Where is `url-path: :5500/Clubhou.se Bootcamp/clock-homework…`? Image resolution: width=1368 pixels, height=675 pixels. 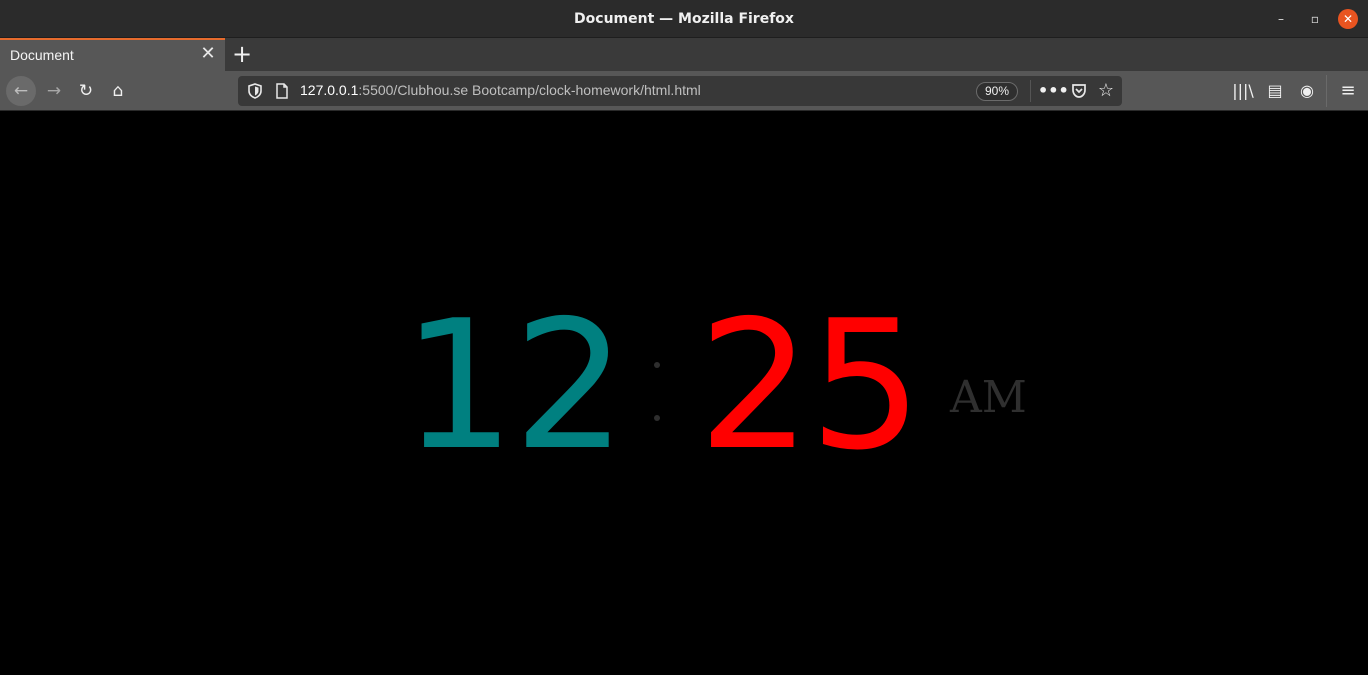 url-path: :5500/Clubhou.se Bootcamp/clock-homework… is located at coordinates (529, 90).